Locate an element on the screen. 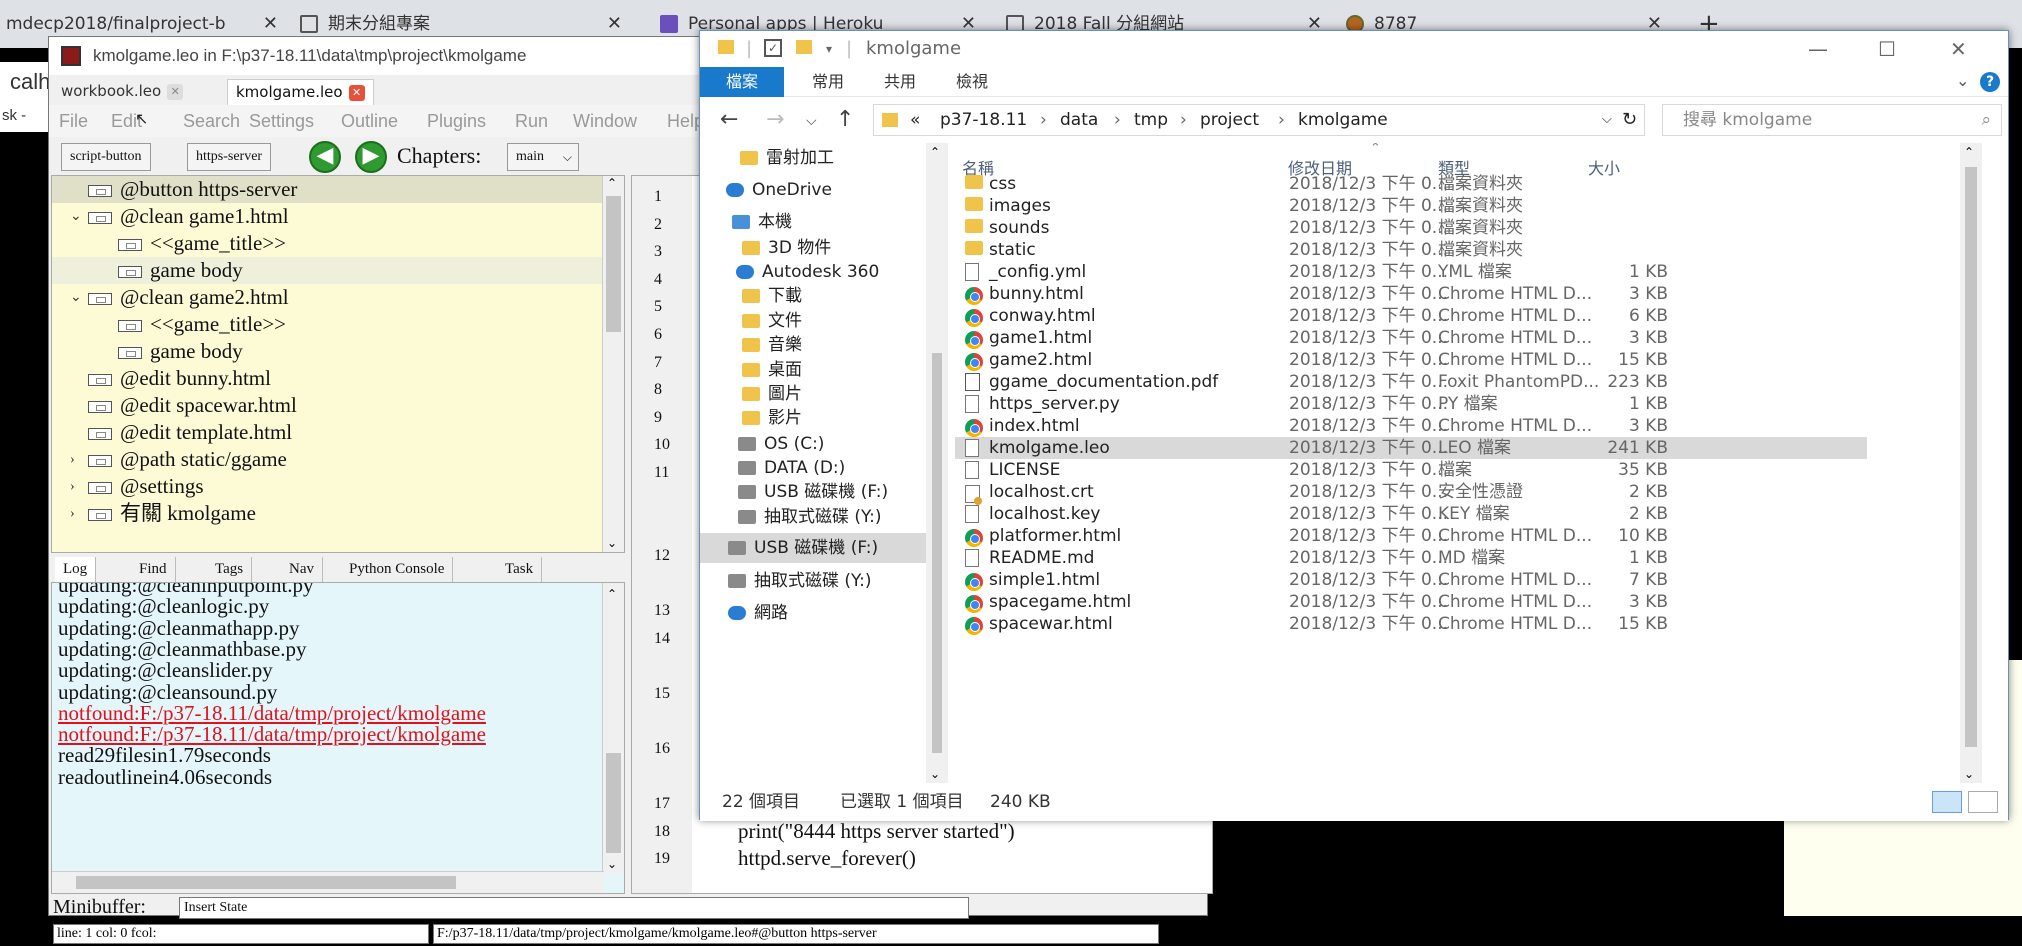 The width and height of the screenshot is (2022, 946). large-icons-view-icon is located at coordinates (1983, 802).